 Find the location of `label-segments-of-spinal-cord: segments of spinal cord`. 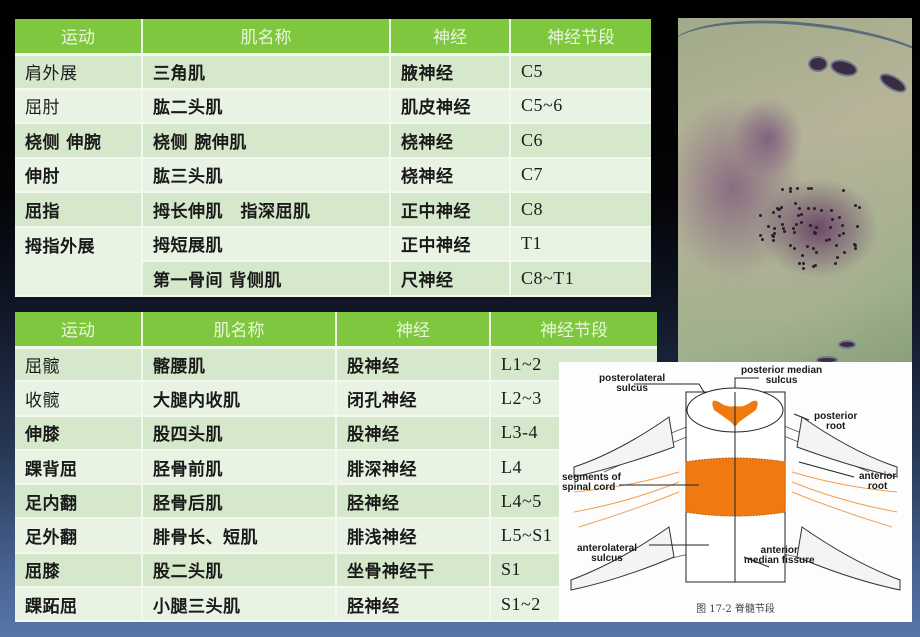

label-segments-of-spinal-cord: segments of spinal cord is located at coordinates (591, 483).